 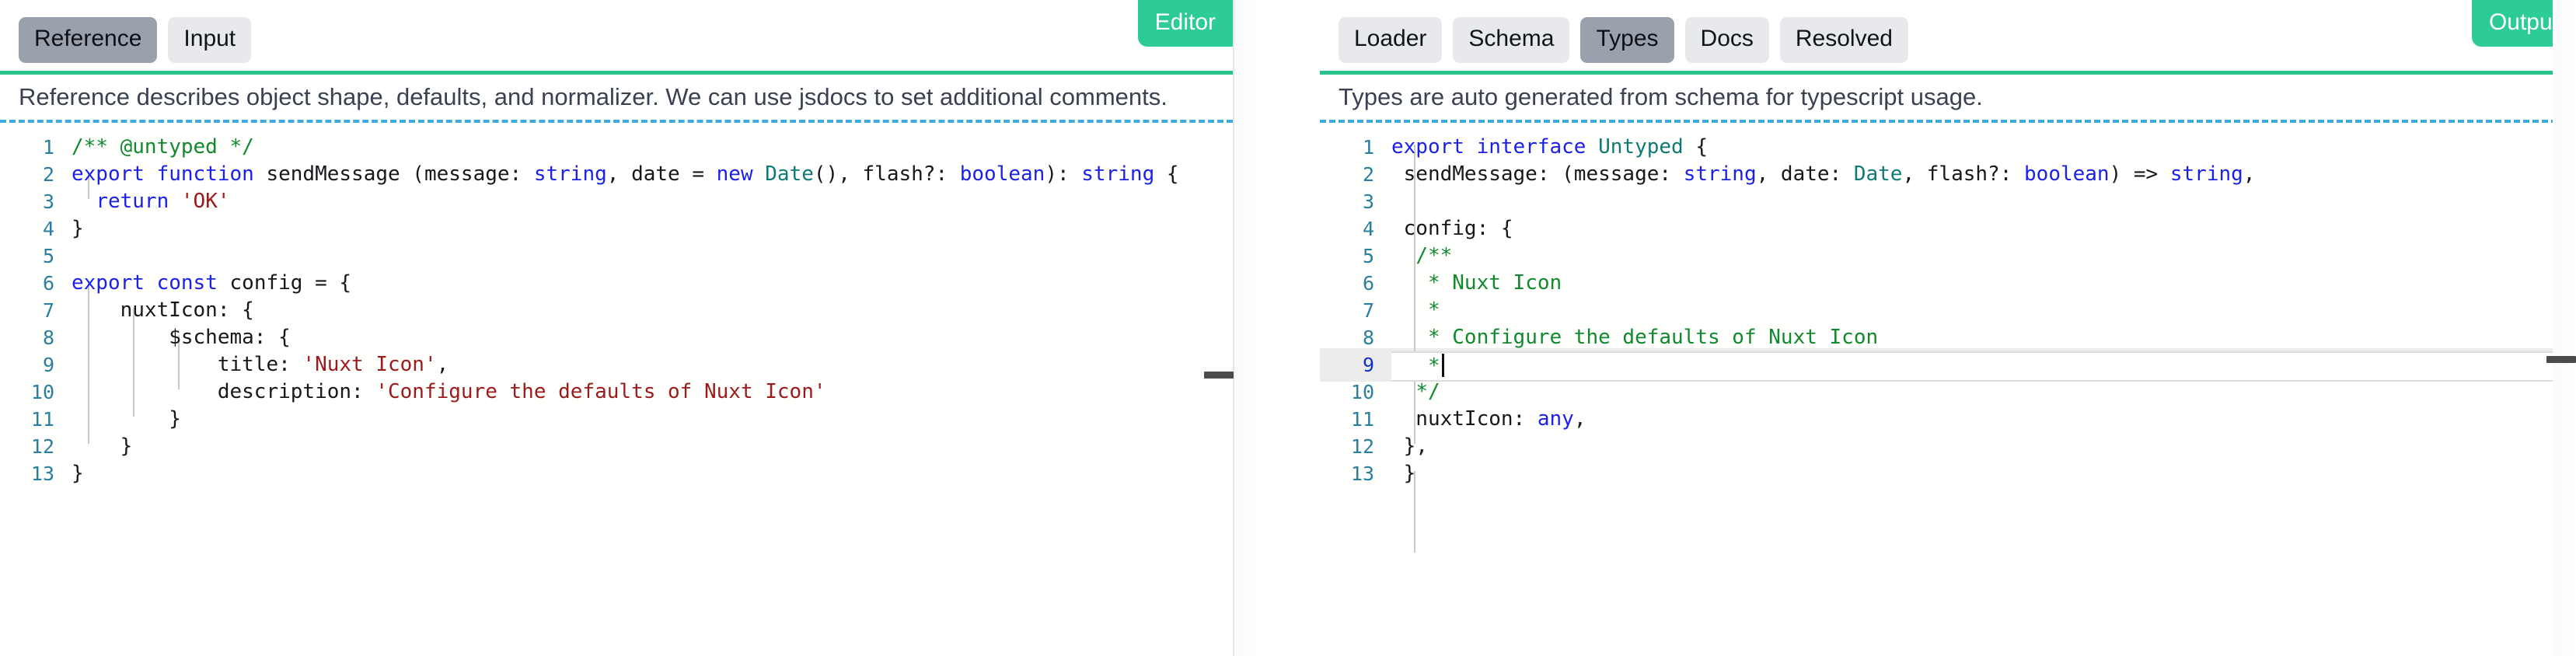 I want to click on line-content: nuxtIcon: {, so click(x=163, y=310).